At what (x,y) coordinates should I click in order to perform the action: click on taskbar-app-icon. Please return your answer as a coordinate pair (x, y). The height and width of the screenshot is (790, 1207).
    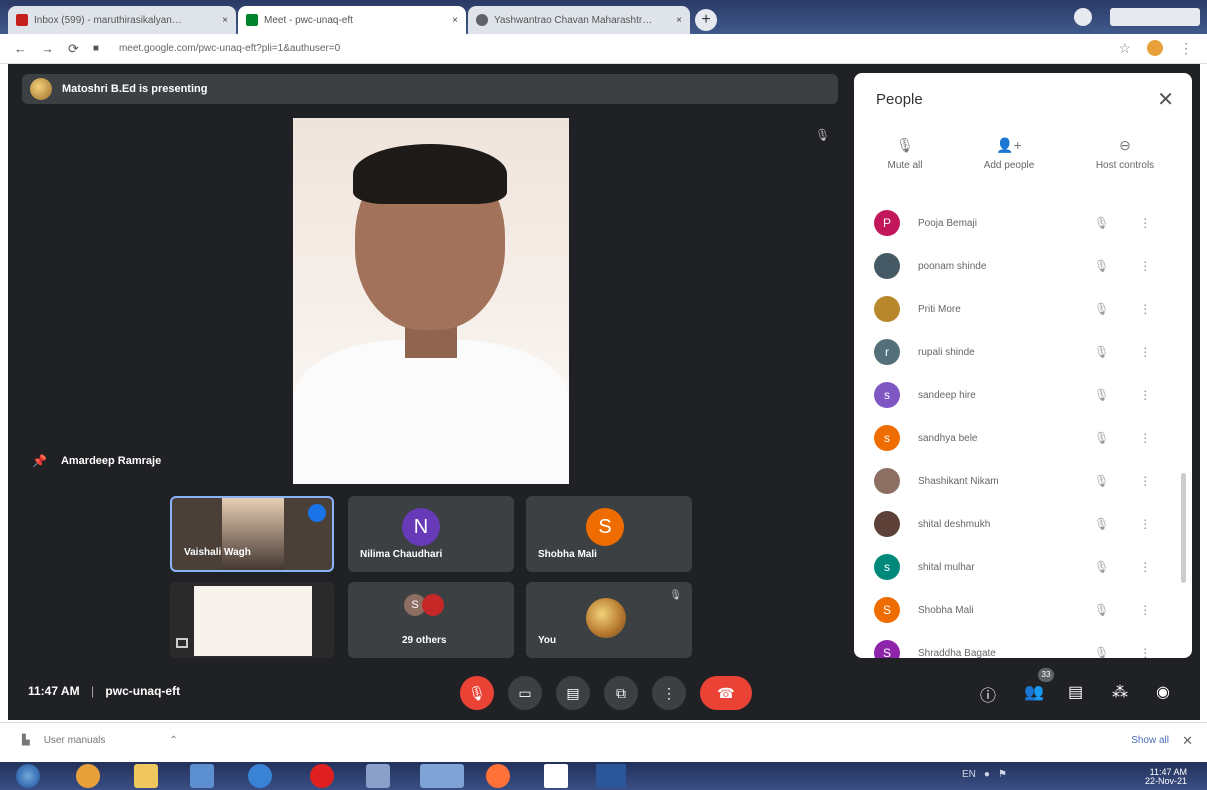
    Looking at the image, I should click on (88, 776).